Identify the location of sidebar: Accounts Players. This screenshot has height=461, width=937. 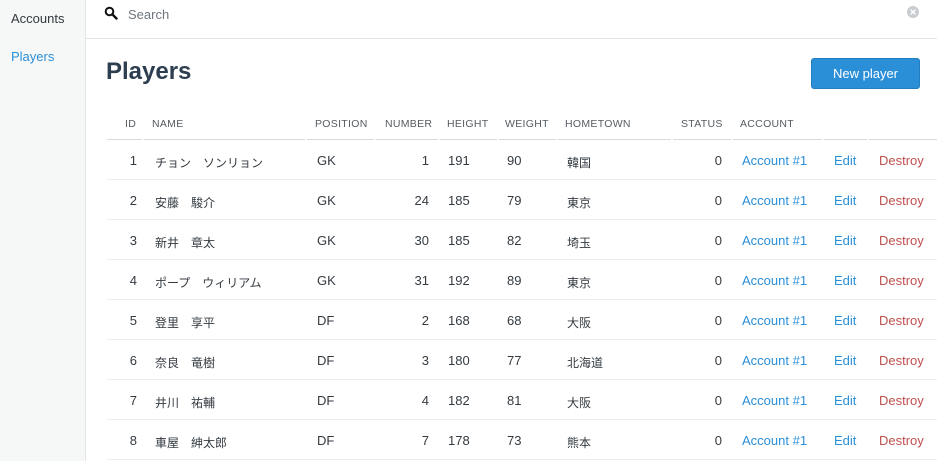
(43, 230).